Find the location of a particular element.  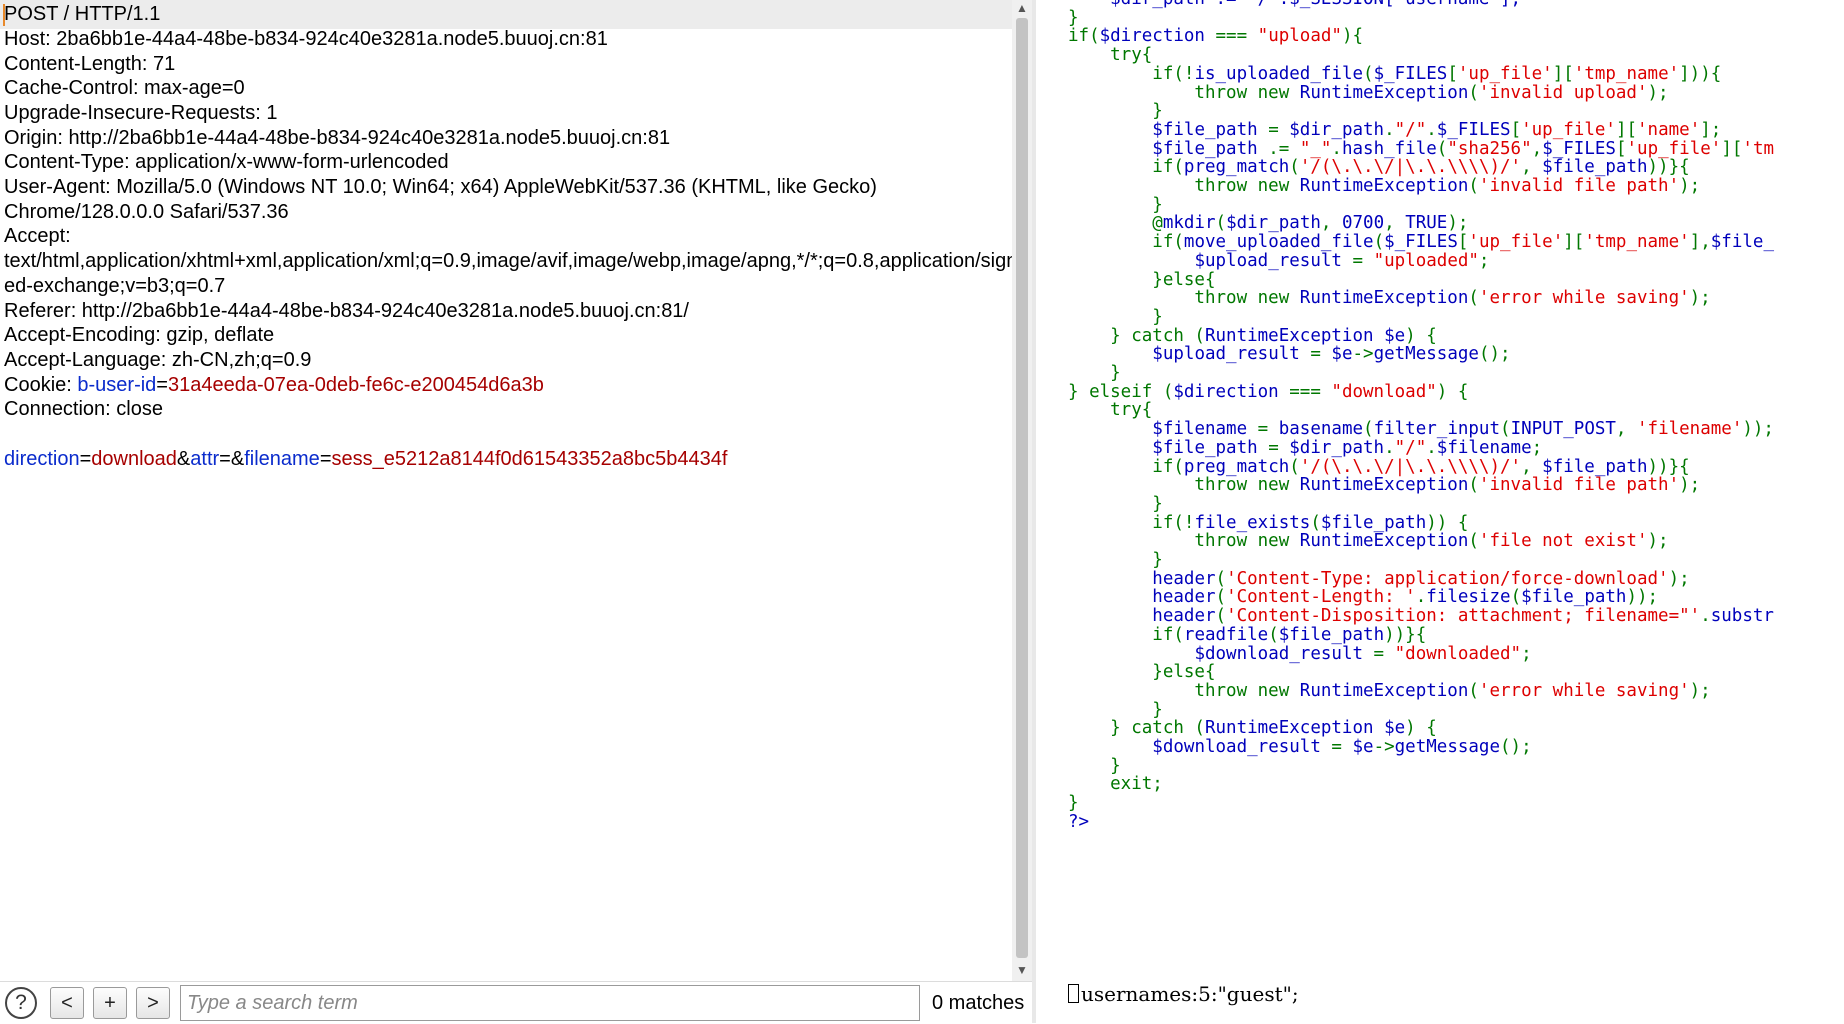

header-connection: Connection: close is located at coordinates (83, 409).